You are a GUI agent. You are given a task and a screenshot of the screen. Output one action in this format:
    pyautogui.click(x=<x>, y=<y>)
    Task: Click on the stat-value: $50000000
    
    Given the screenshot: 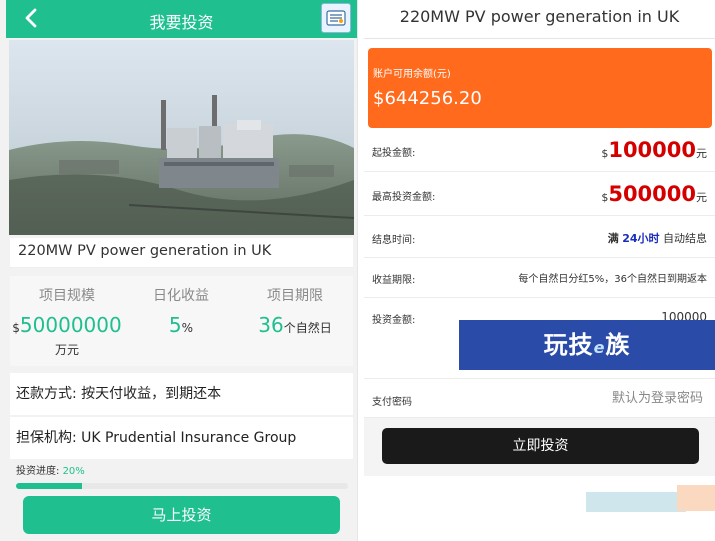 What is the action you would take?
    pyautogui.click(x=67, y=325)
    